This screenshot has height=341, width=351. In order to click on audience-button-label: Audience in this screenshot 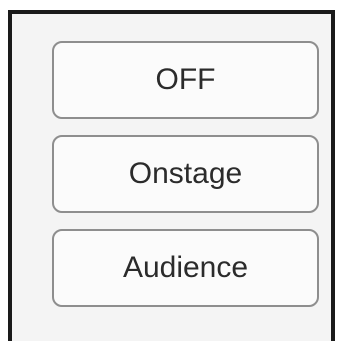, I will do `click(185, 267)`.